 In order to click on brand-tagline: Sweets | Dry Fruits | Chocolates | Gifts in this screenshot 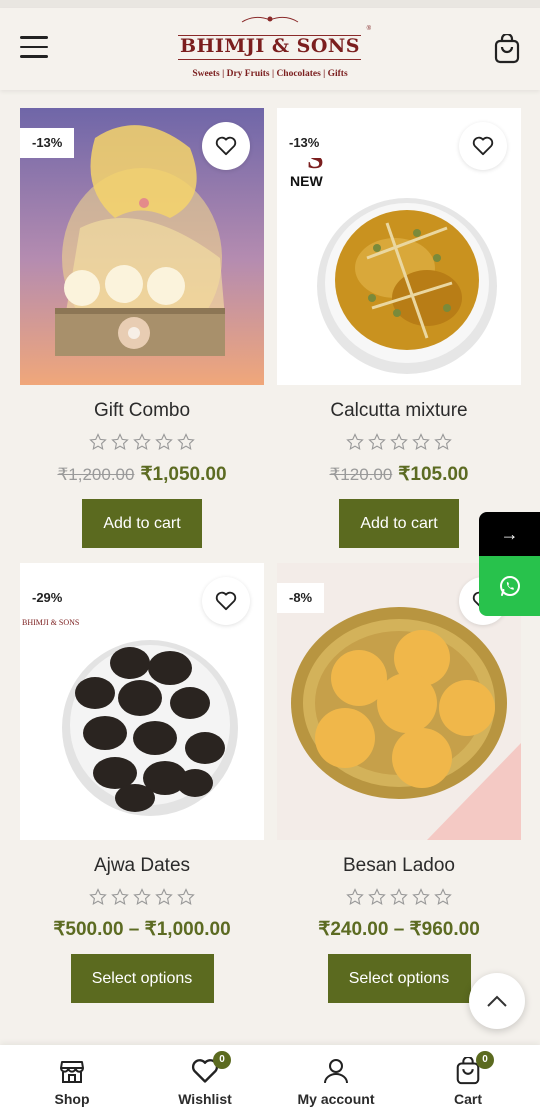, I will do `click(270, 74)`.